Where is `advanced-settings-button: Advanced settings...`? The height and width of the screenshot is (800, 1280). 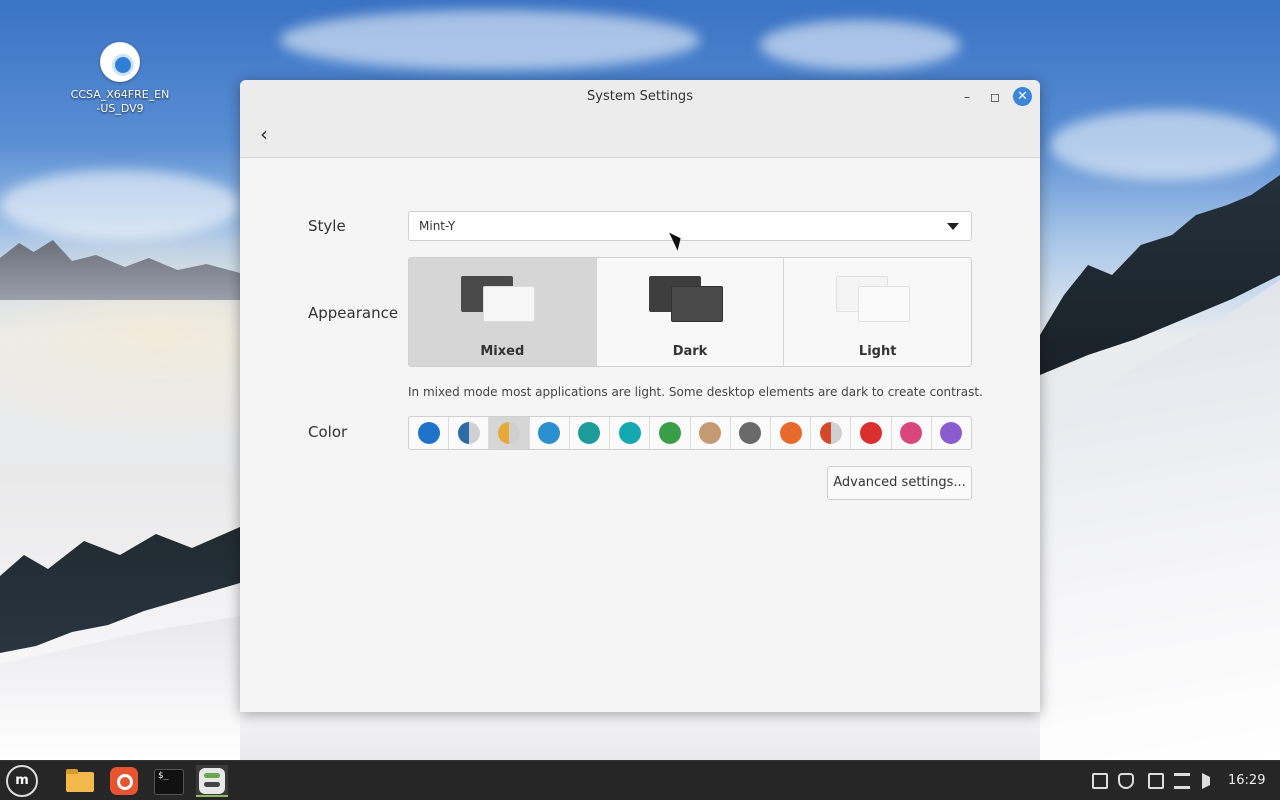
advanced-settings-button: Advanced settings... is located at coordinates (899, 483).